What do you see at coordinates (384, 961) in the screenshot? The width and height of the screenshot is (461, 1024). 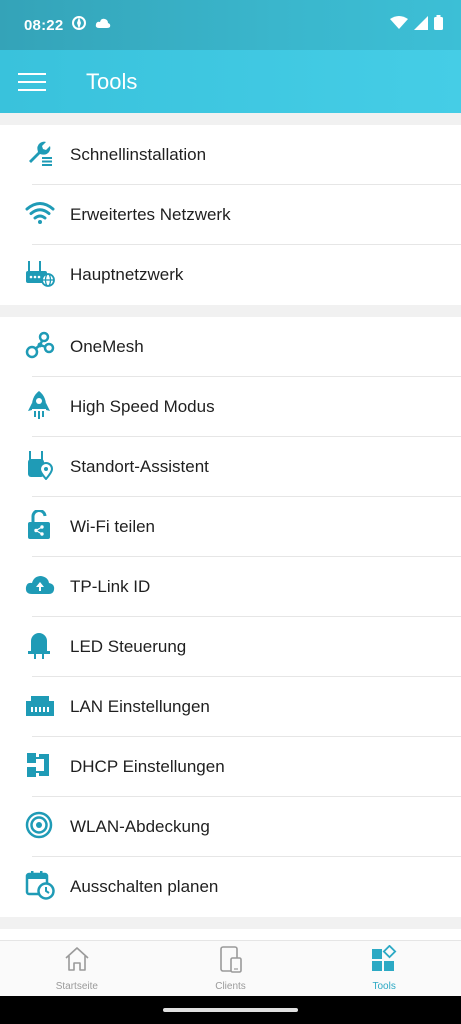 I see `tools-grid-icon` at bounding box center [384, 961].